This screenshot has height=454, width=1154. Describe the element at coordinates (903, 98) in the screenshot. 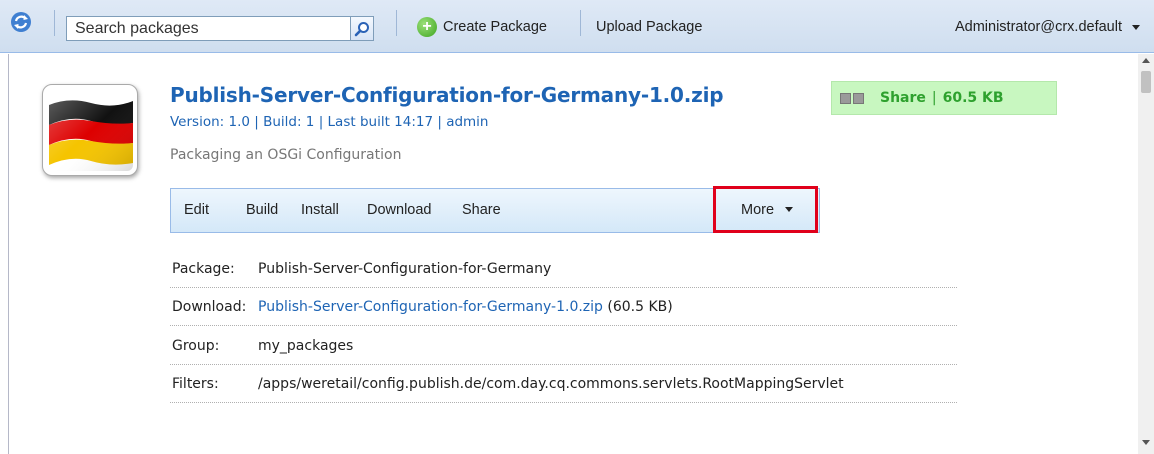

I see `share-status-label: Share` at that location.